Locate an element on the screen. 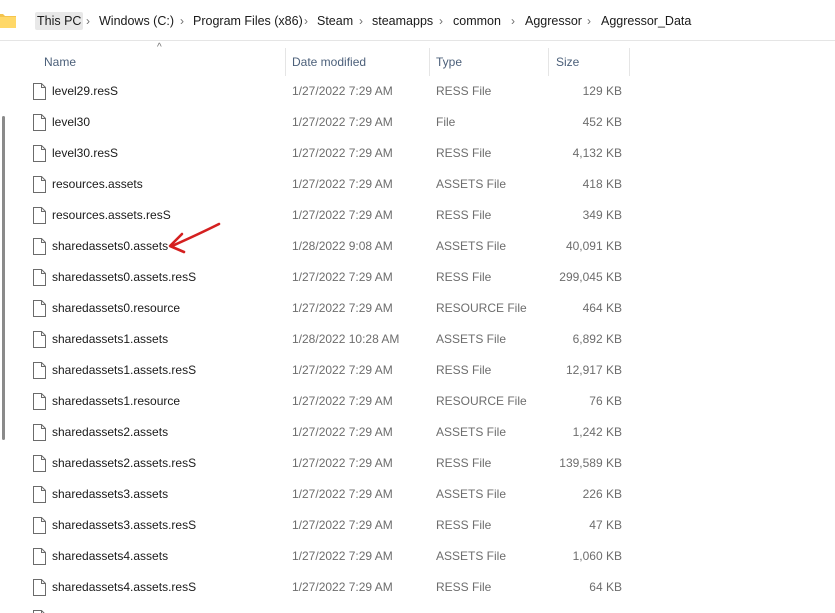  file-name: sharedassets2.assets is located at coordinates (110, 432).